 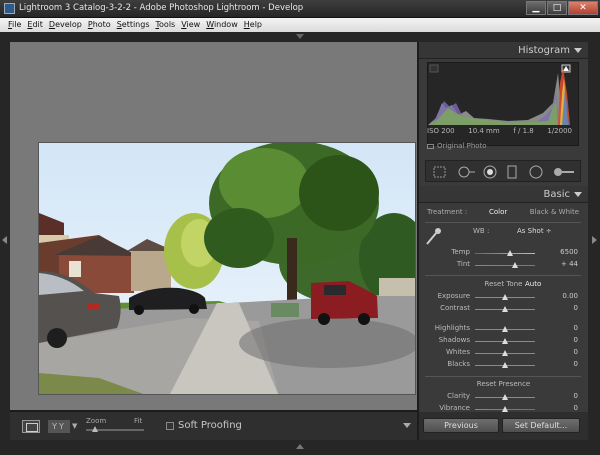 What do you see at coordinates (457, 146) in the screenshot?
I see `original-photo-indicator: Original Photo` at bounding box center [457, 146].